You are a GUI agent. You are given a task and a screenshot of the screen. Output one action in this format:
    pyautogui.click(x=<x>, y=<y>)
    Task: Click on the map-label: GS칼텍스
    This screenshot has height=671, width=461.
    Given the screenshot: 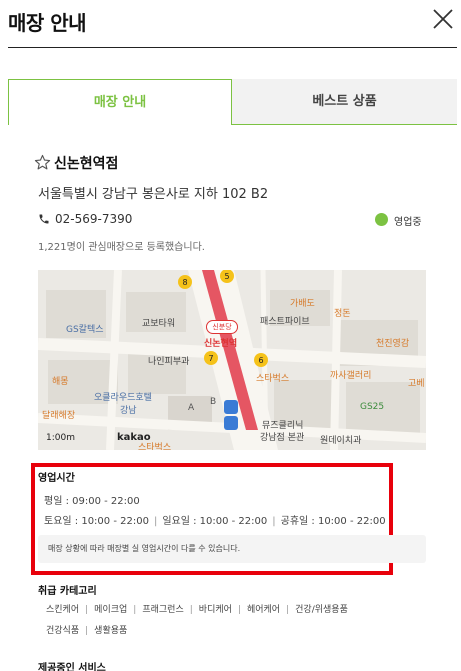 What is the action you would take?
    pyautogui.click(x=85, y=330)
    